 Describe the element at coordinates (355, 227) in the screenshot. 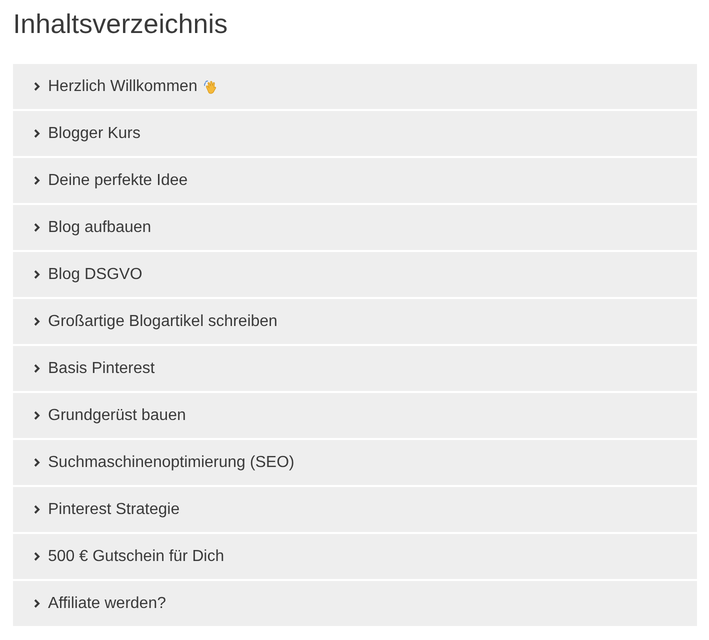

I see `section-toggle: Blog aufbauen` at that location.